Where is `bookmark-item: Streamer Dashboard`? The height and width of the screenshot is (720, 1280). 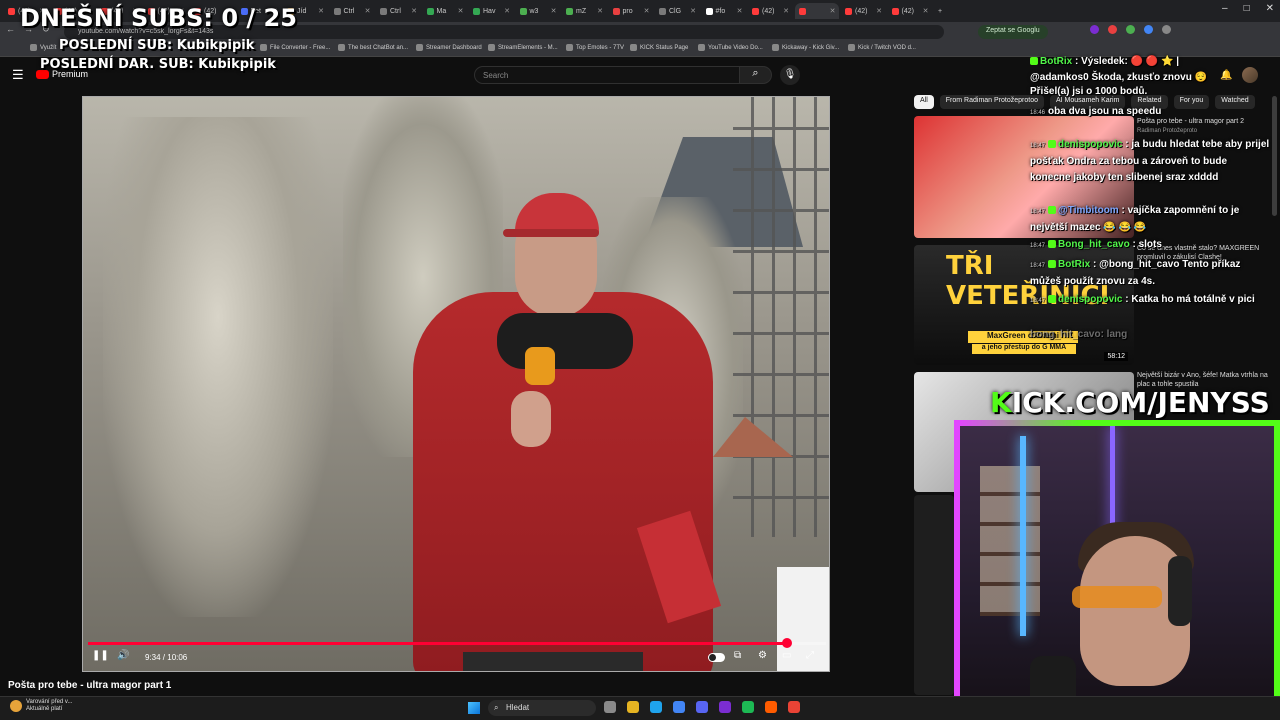 bookmark-item: Streamer Dashboard is located at coordinates (449, 47).